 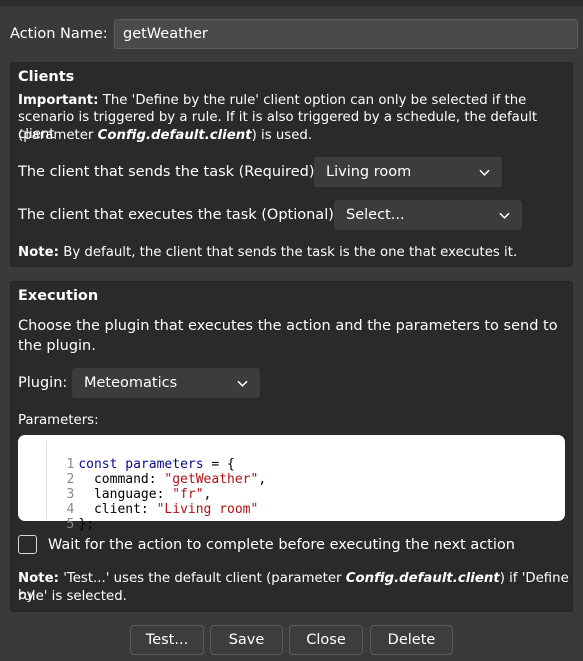 I want to click on sender-client-value: Living room, so click(x=369, y=172).